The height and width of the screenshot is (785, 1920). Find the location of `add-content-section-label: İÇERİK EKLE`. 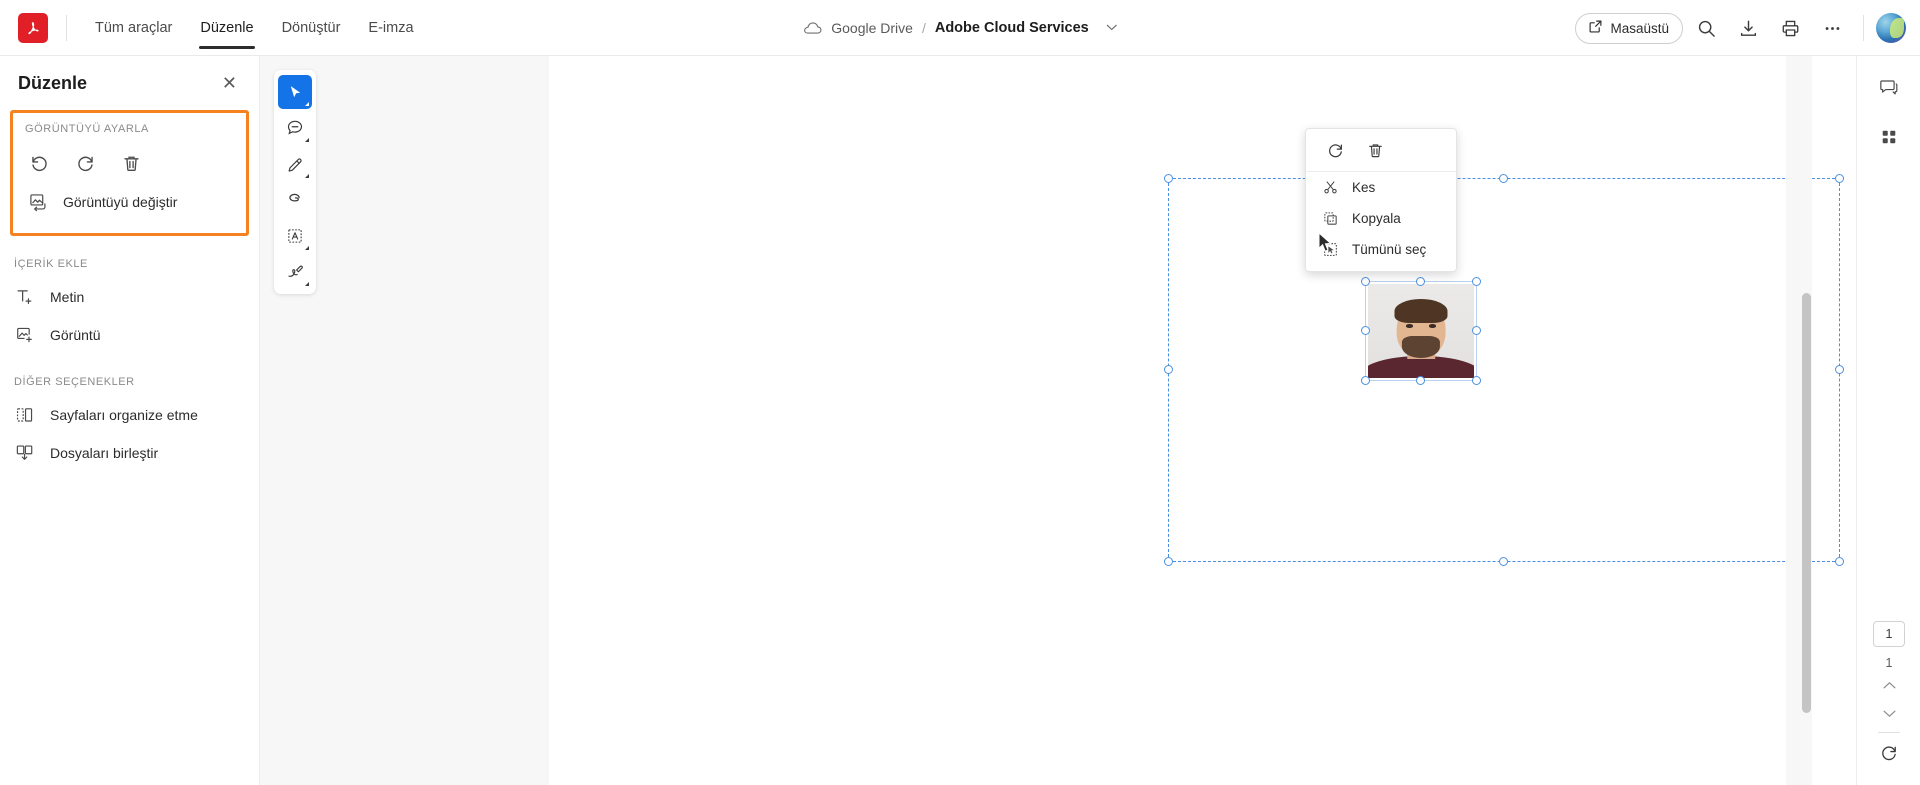

add-content-section-label: İÇERİK EKLE is located at coordinates (51, 264).